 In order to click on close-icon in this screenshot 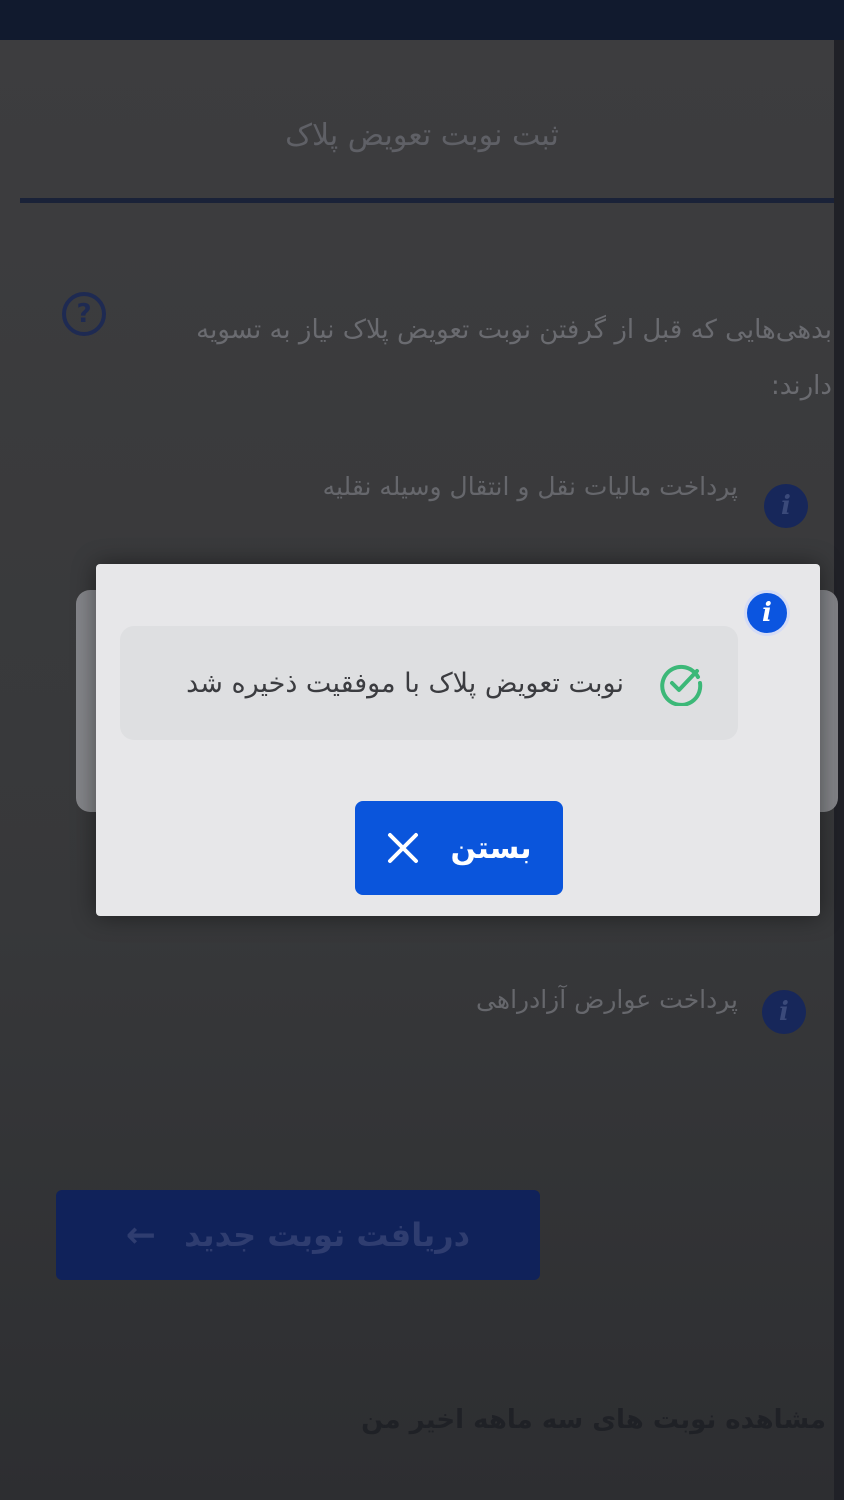, I will do `click(403, 848)`.